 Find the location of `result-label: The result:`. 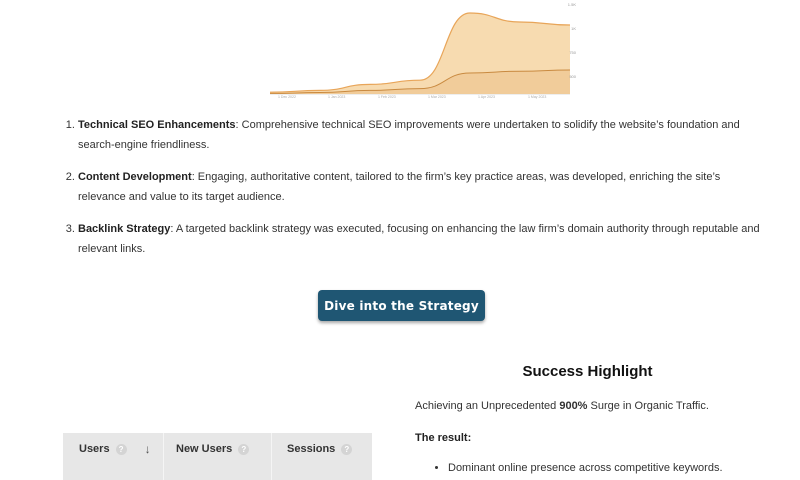

result-label: The result: is located at coordinates (443, 438).